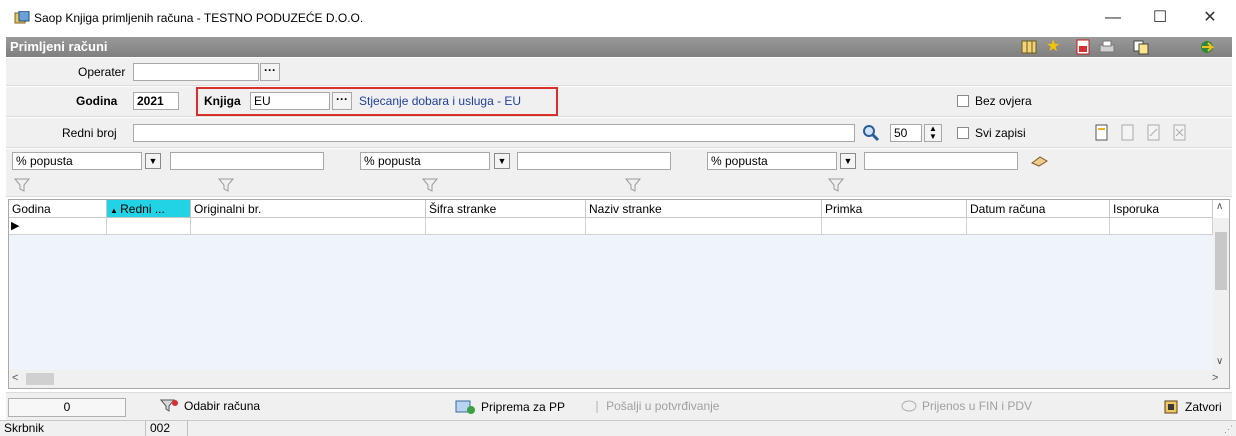 The width and height of the screenshot is (1236, 436). Describe the element at coordinates (465, 407) in the screenshot. I see `prepare-icon` at that location.